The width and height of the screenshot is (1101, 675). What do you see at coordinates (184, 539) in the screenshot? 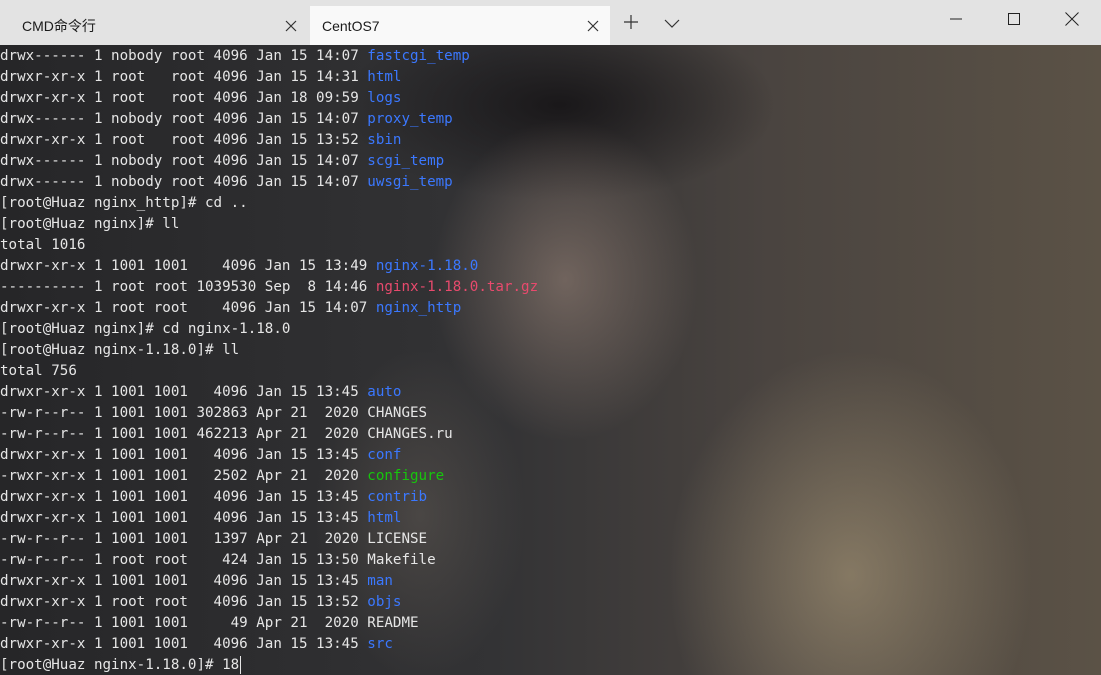
I see `line-text: -rw-r--r-- 1 1001 1001 1397 Apr 21 2020` at bounding box center [184, 539].